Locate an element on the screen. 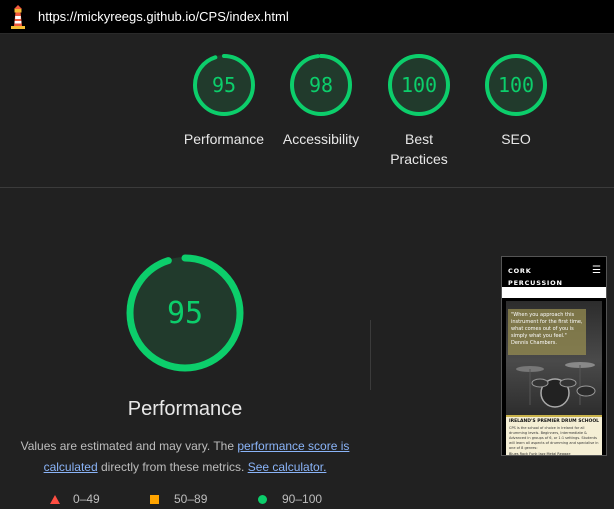 Image resolution: width=614 pixels, height=509 pixels. note-text: directly from these metrics. is located at coordinates (172, 467).